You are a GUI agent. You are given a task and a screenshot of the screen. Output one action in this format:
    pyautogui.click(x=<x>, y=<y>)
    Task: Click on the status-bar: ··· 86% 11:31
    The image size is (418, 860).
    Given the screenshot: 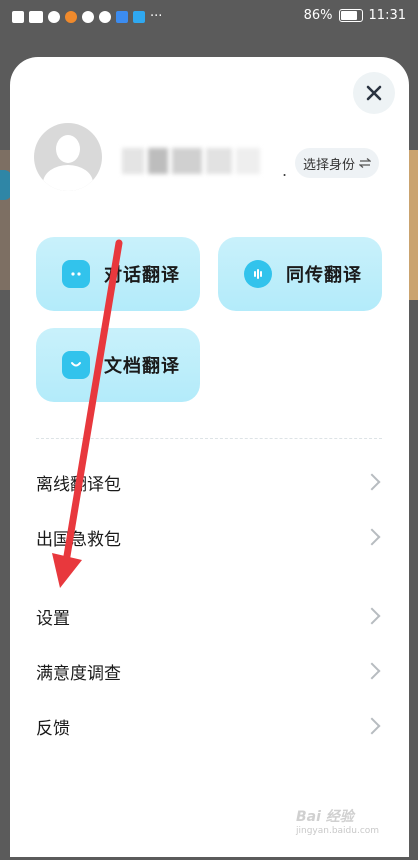 What is the action you would take?
    pyautogui.click(x=209, y=16)
    